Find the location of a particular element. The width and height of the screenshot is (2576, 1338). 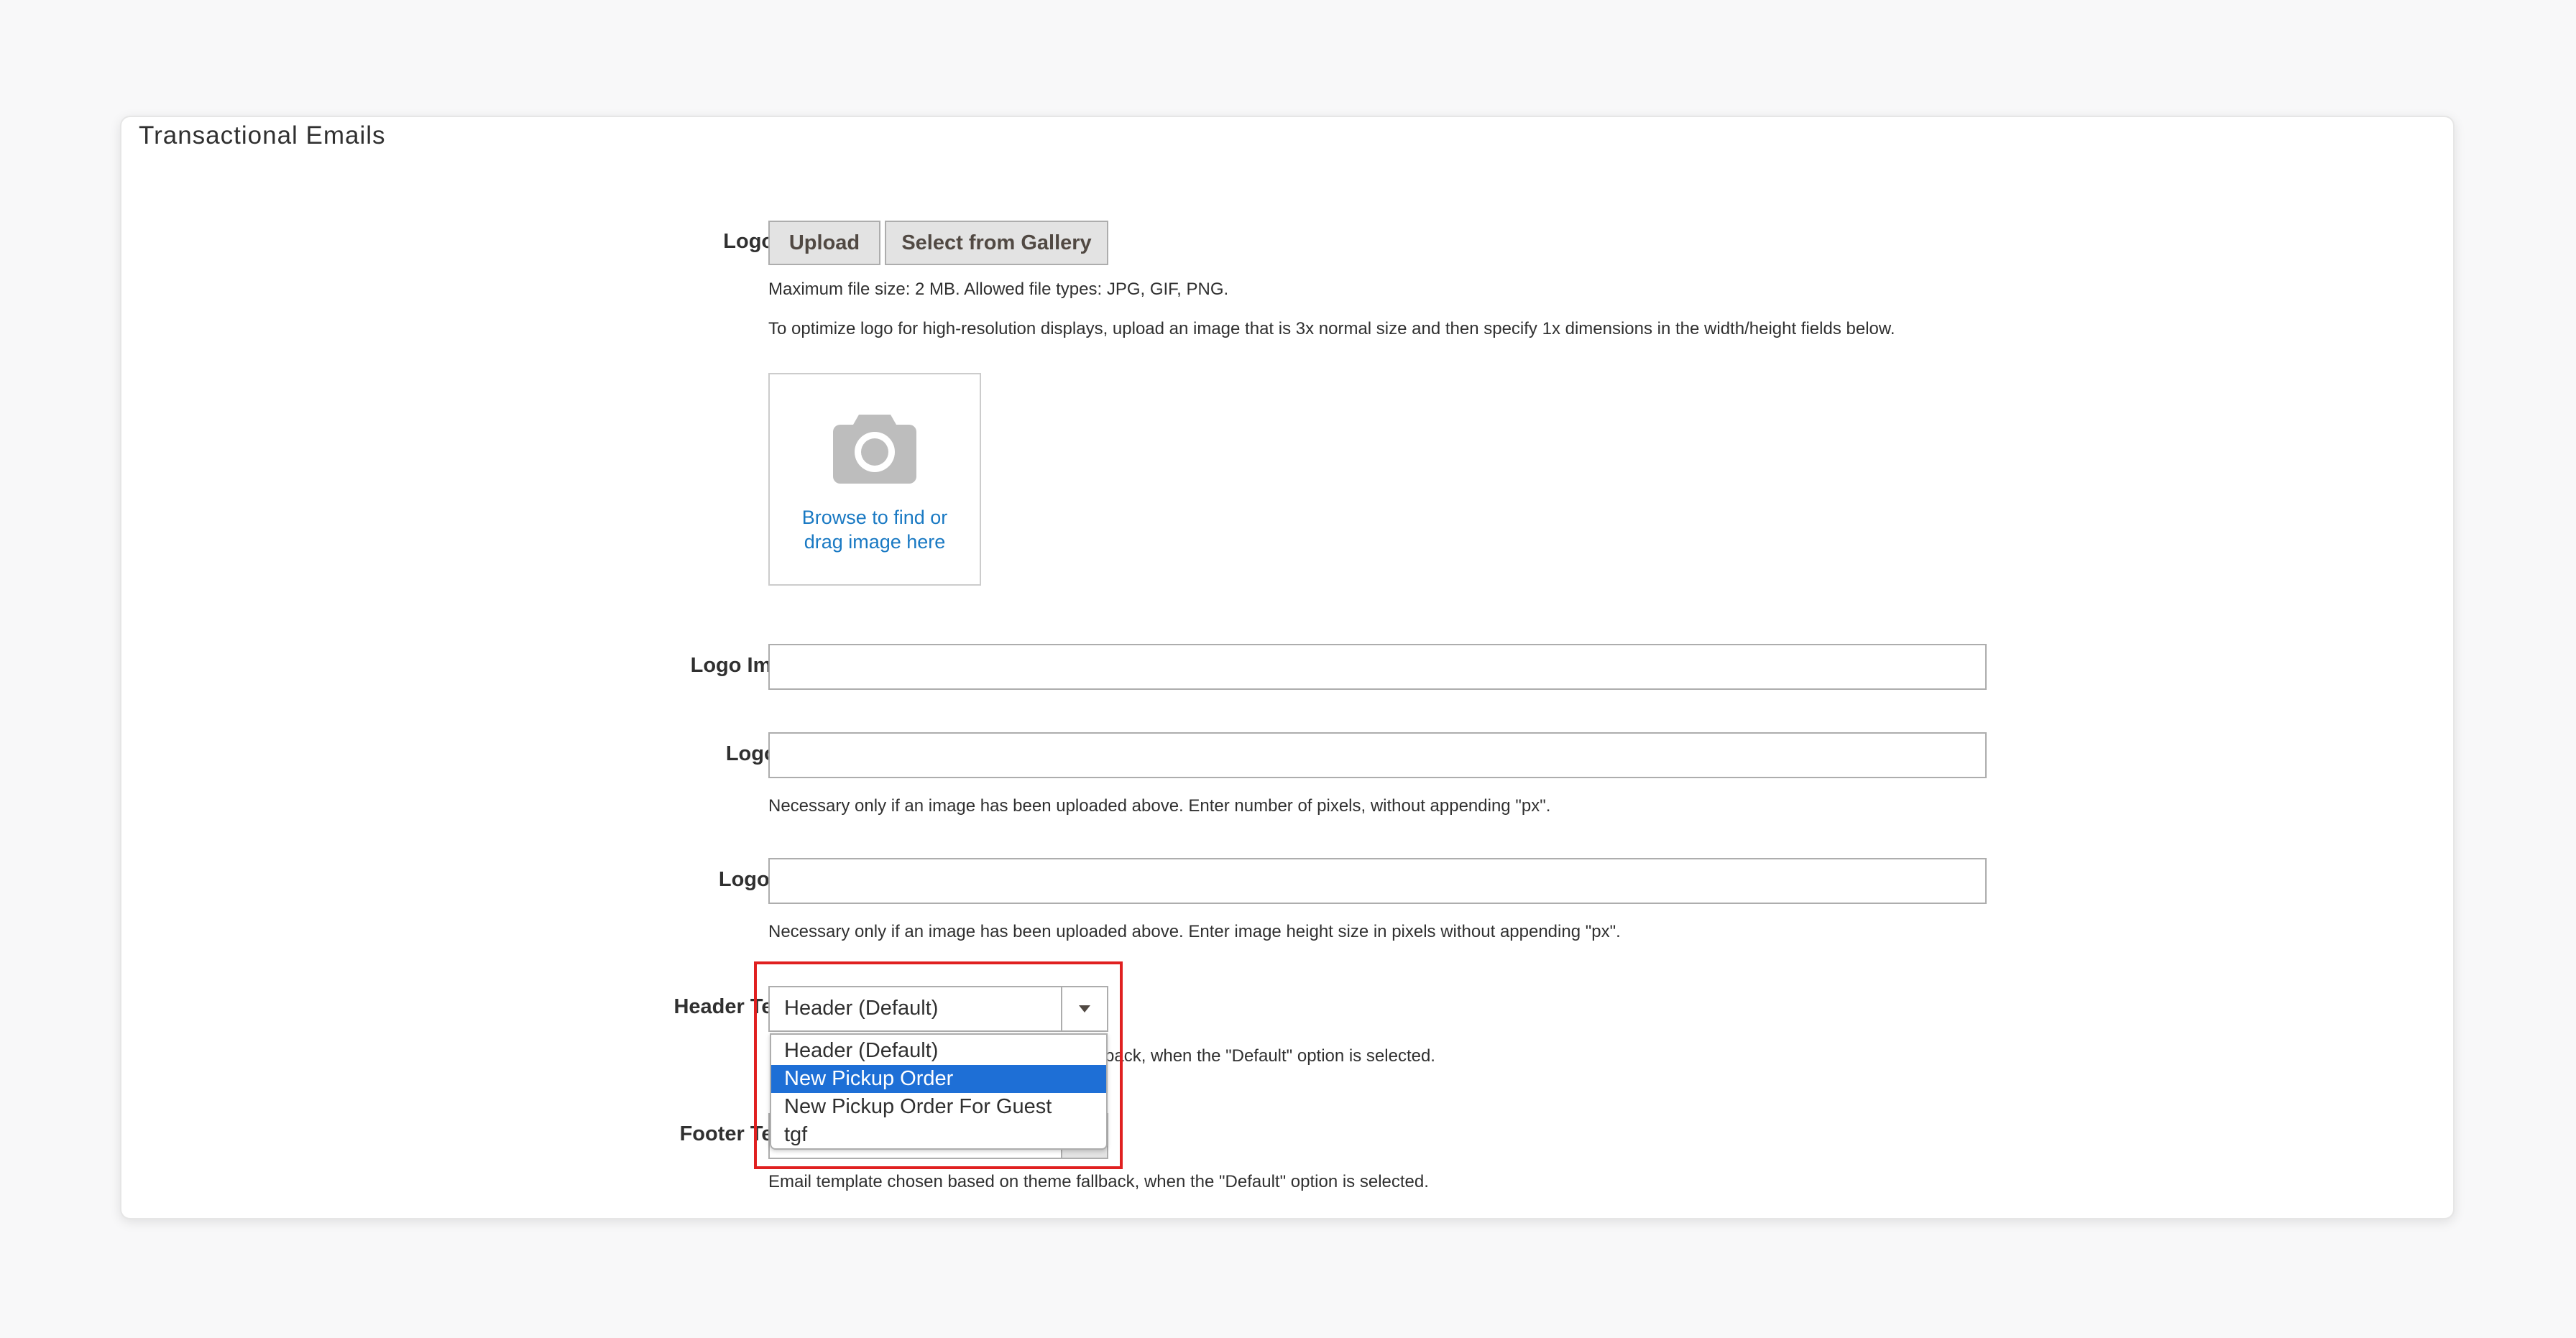

dropdown-option-highlighted: New Pickup Order is located at coordinates (938, 1079).